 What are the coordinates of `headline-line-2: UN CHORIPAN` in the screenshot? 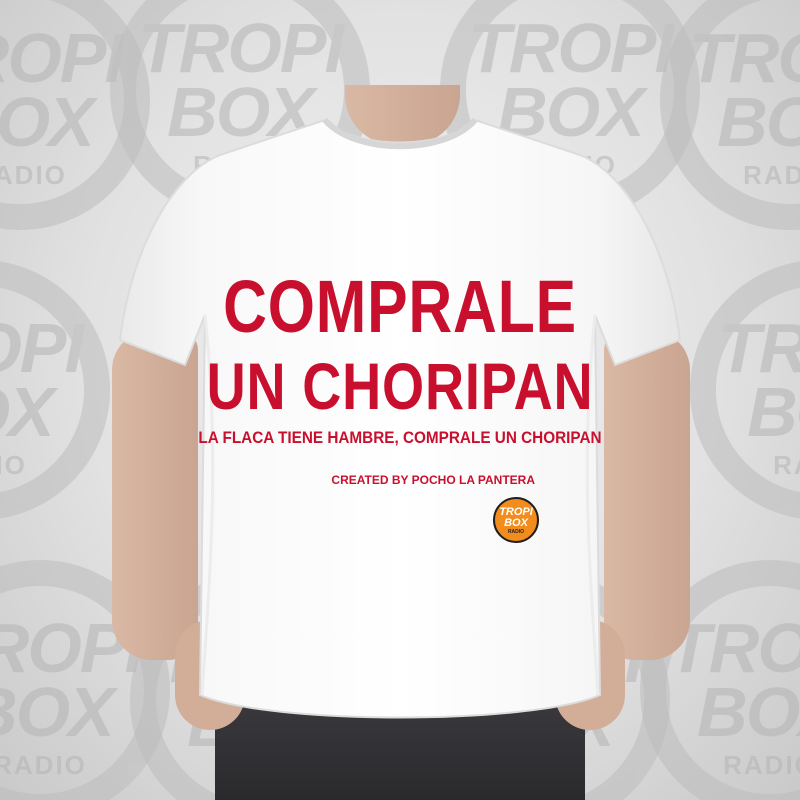 It's located at (400, 386).